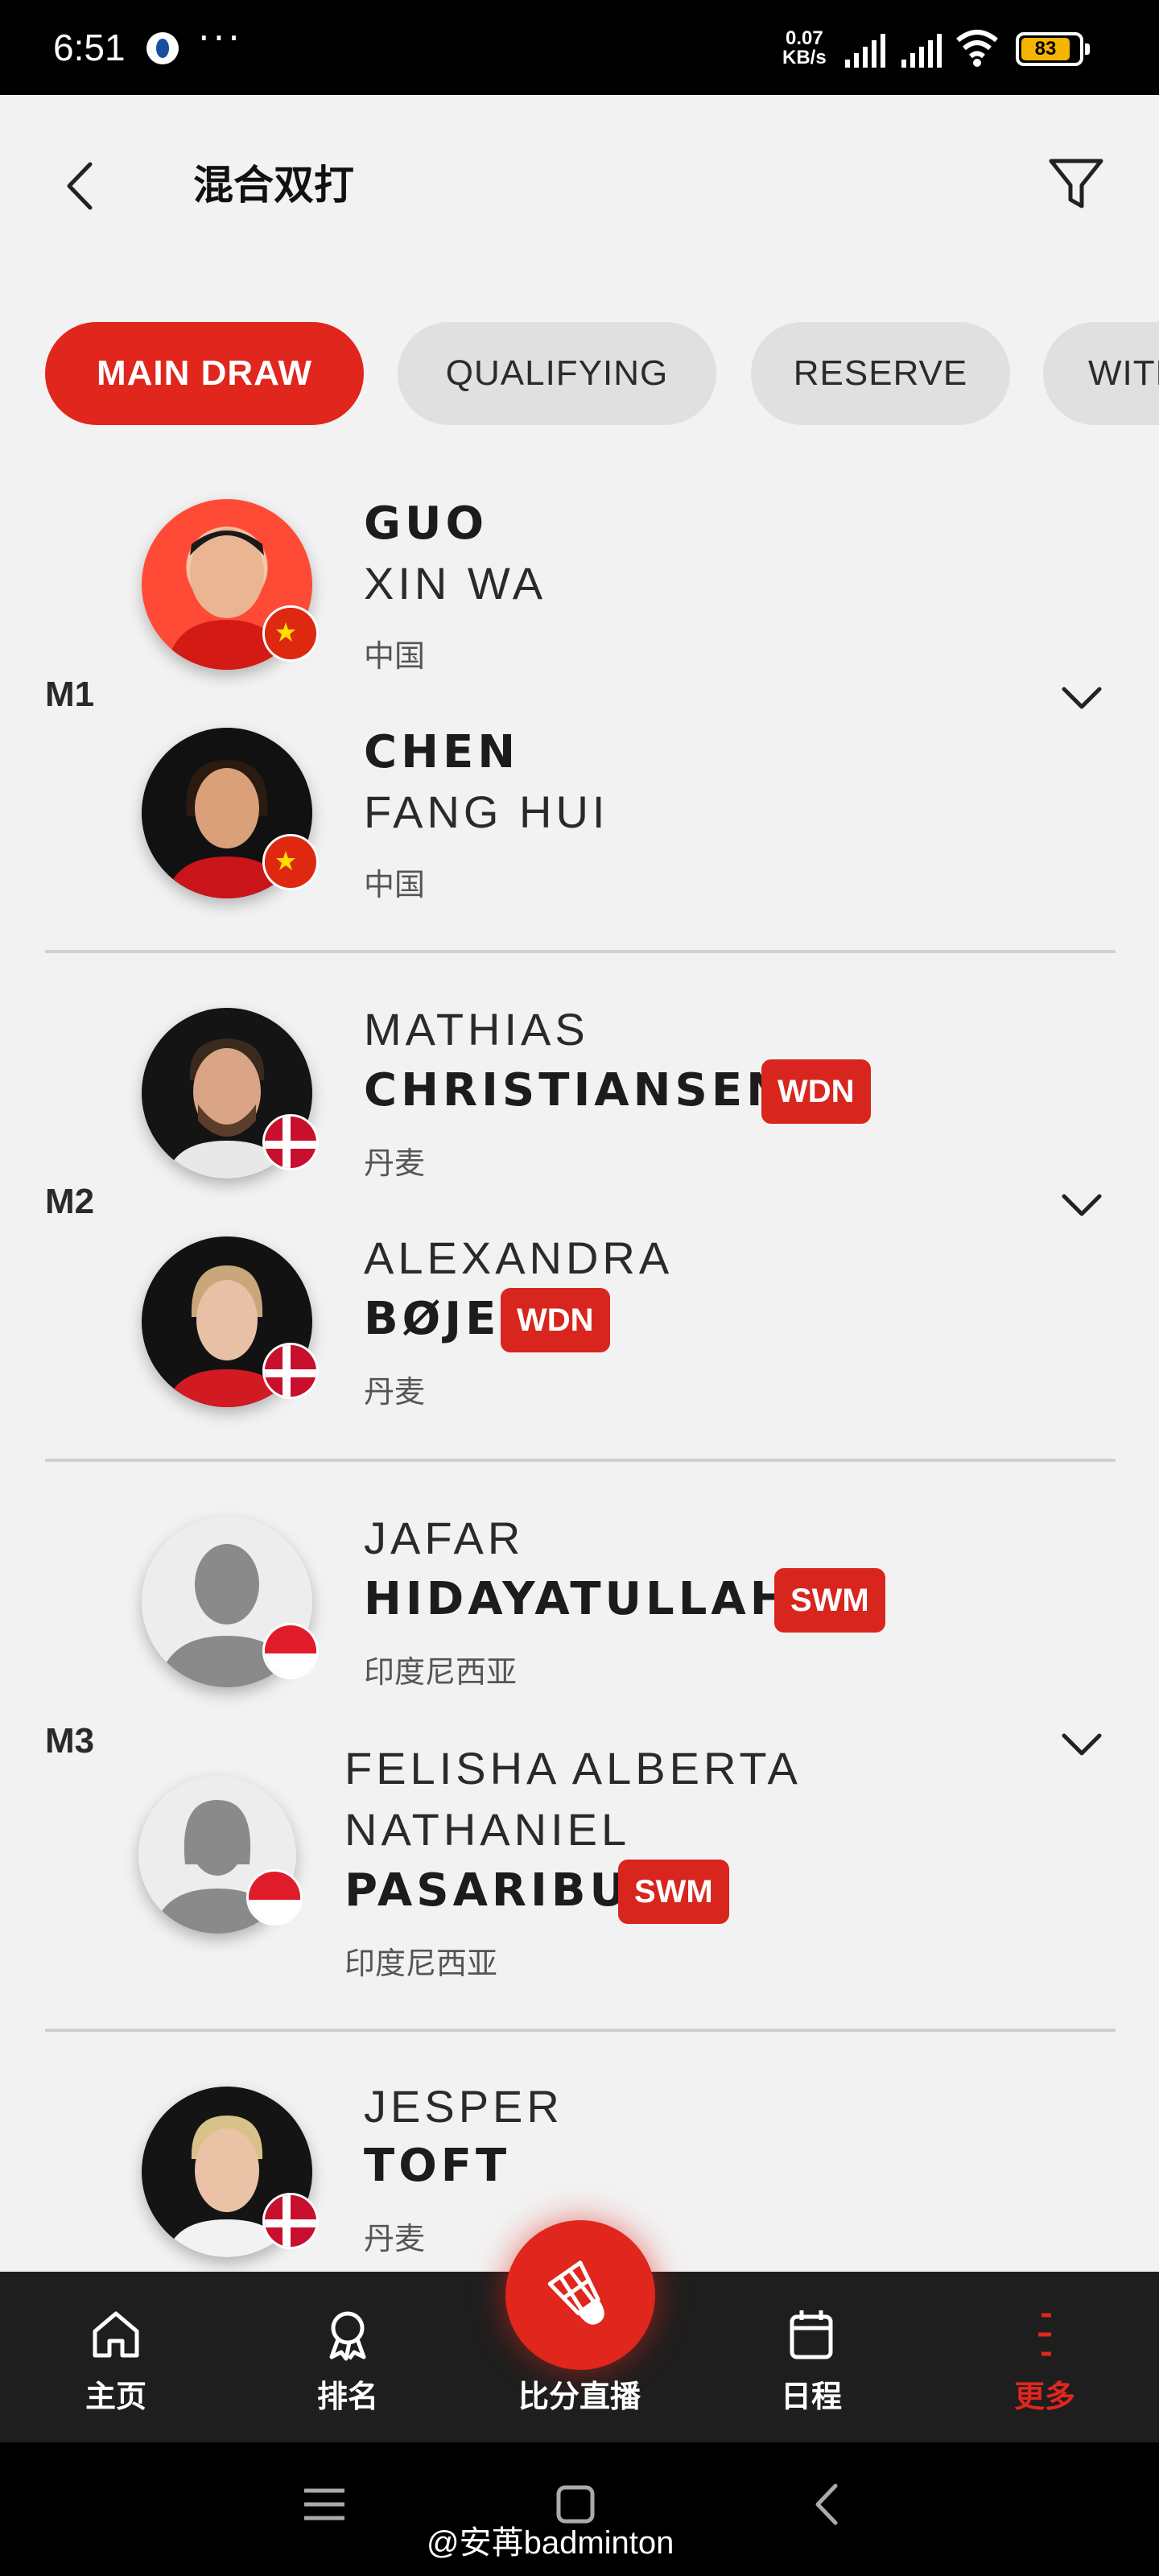  What do you see at coordinates (1076, 183) in the screenshot?
I see `filter-icon` at bounding box center [1076, 183].